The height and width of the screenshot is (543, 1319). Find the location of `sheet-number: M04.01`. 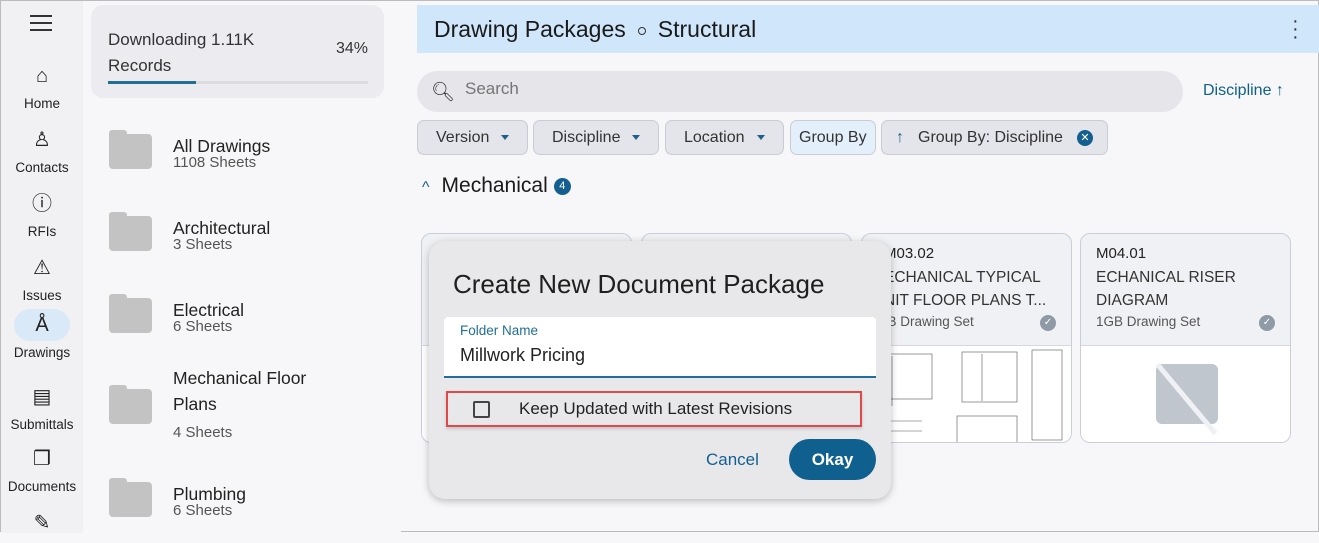

sheet-number: M04.01 is located at coordinates (1121, 253).